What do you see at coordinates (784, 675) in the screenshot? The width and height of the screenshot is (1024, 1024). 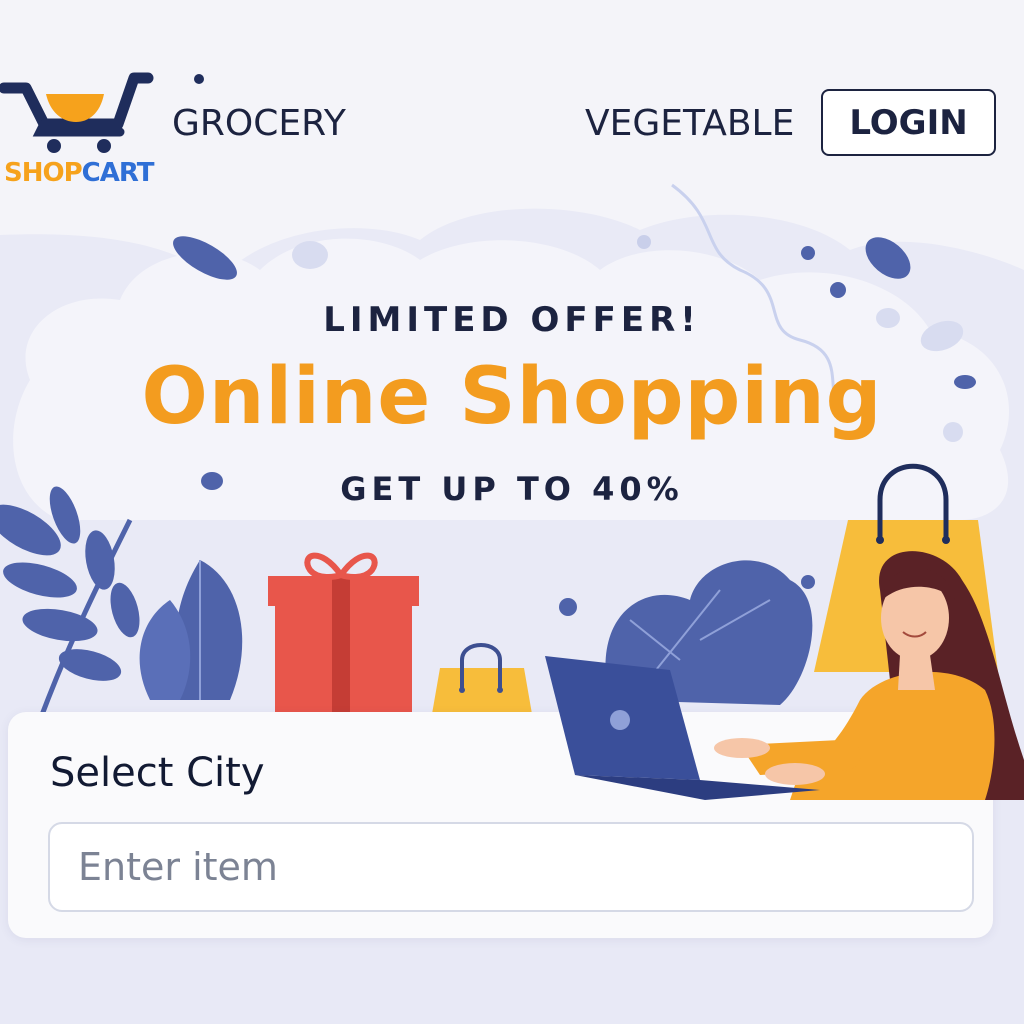 I see `woman-with-laptop-illustration` at bounding box center [784, 675].